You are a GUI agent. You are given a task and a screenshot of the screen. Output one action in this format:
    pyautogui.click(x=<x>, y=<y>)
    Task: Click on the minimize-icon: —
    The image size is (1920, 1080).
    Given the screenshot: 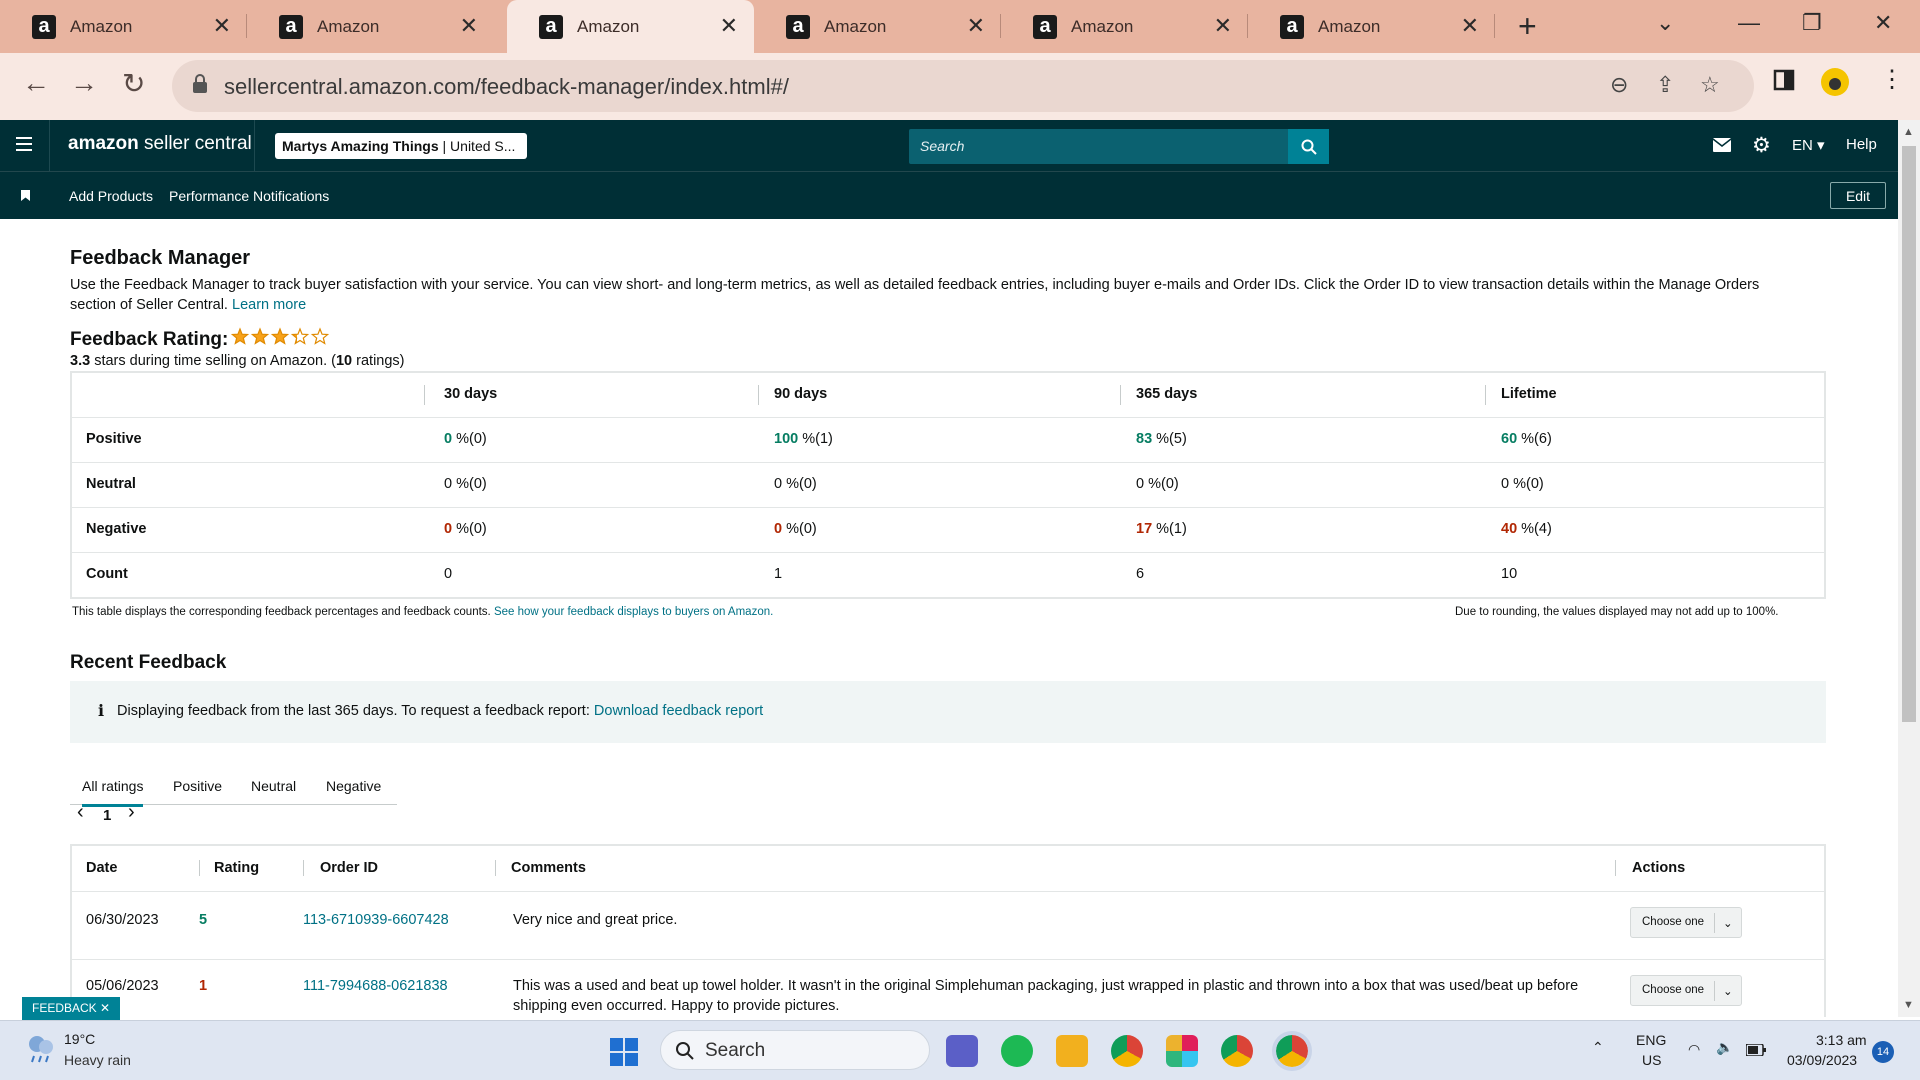 What is the action you would take?
    pyautogui.click(x=1749, y=23)
    